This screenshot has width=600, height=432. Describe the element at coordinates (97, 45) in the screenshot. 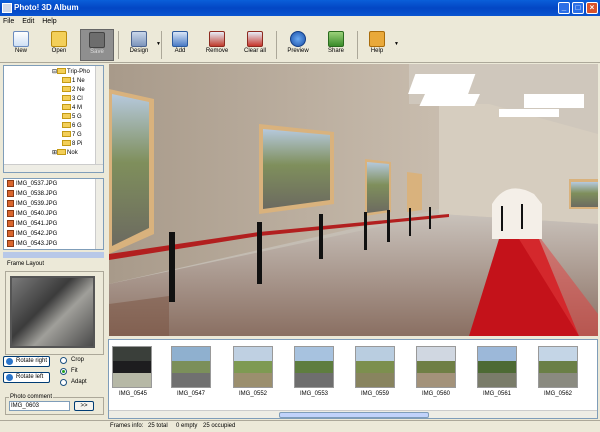

I see `save-button: Save` at that location.